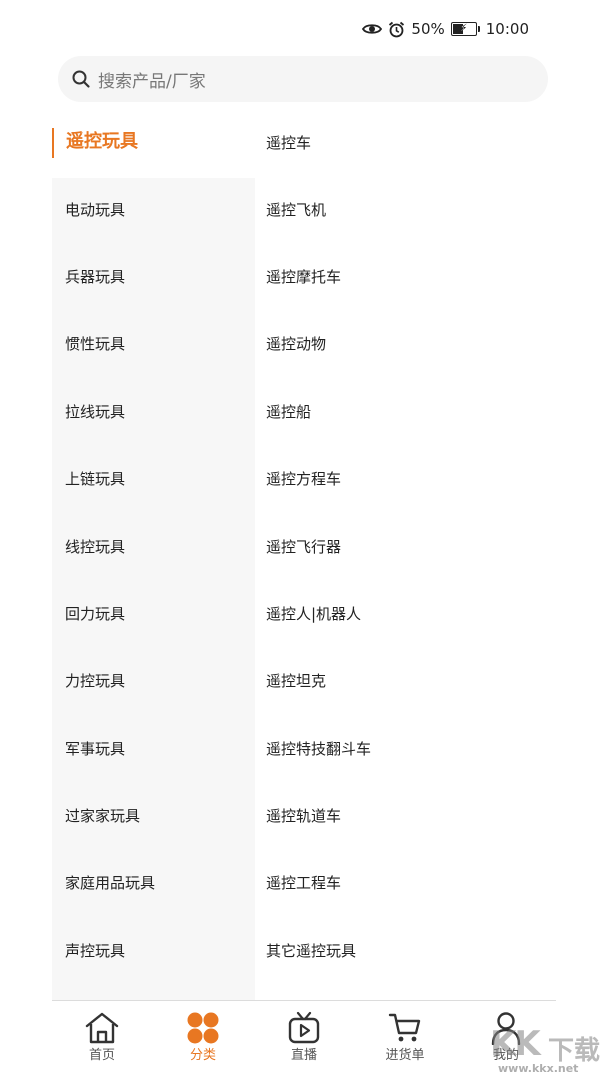 The image size is (607, 1080). I want to click on subcategory-item: 遥控摩托车, so click(303, 277).